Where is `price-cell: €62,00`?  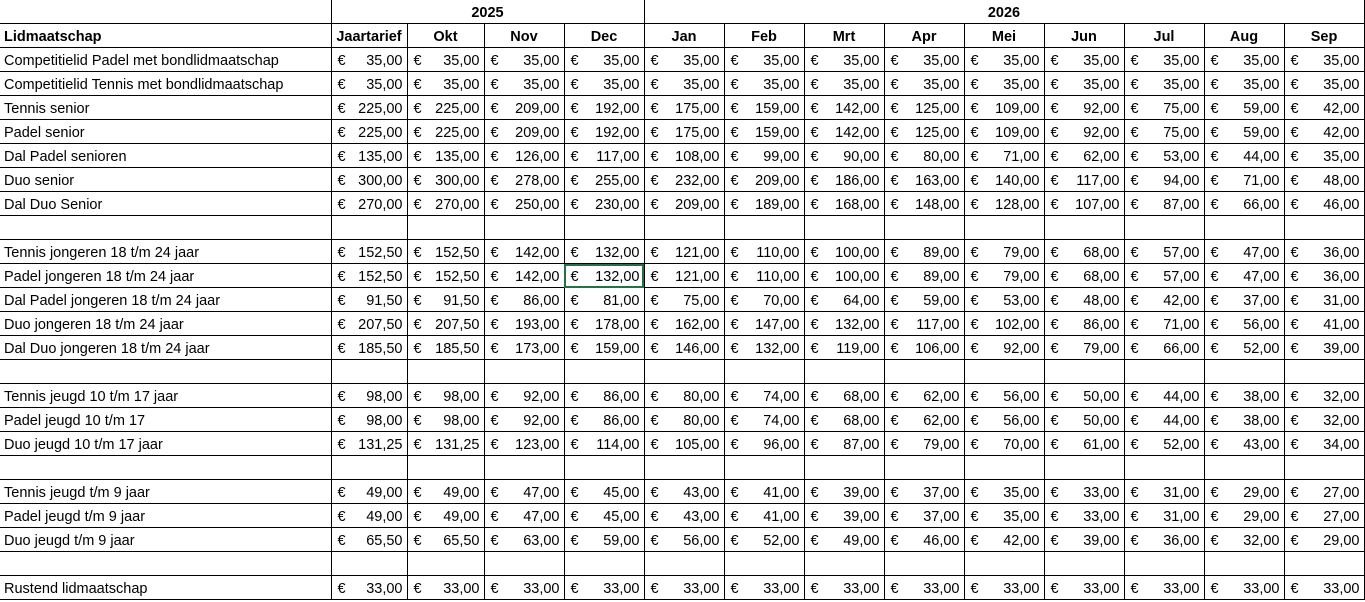 price-cell: €62,00 is located at coordinates (924, 419).